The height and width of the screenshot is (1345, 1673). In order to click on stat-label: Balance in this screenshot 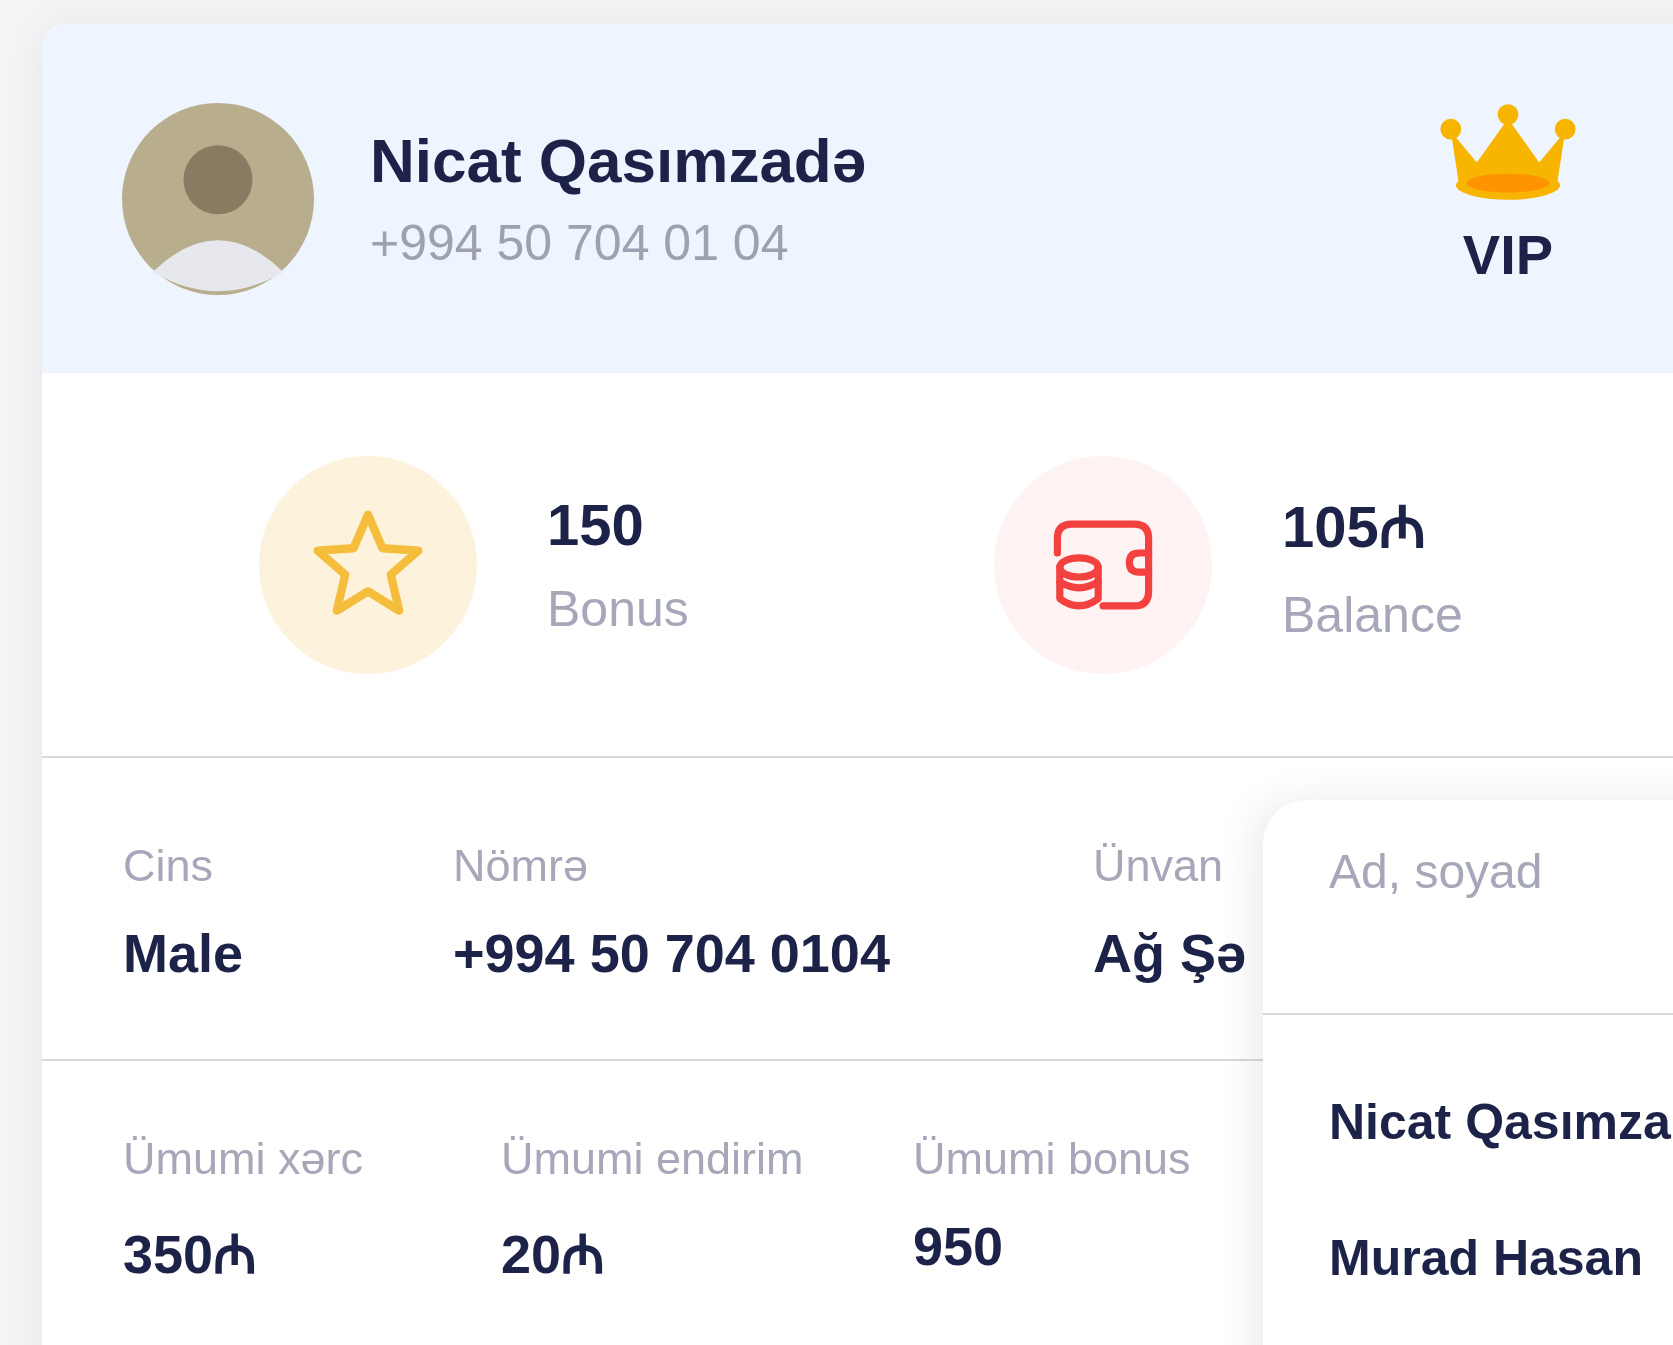, I will do `click(1372, 615)`.